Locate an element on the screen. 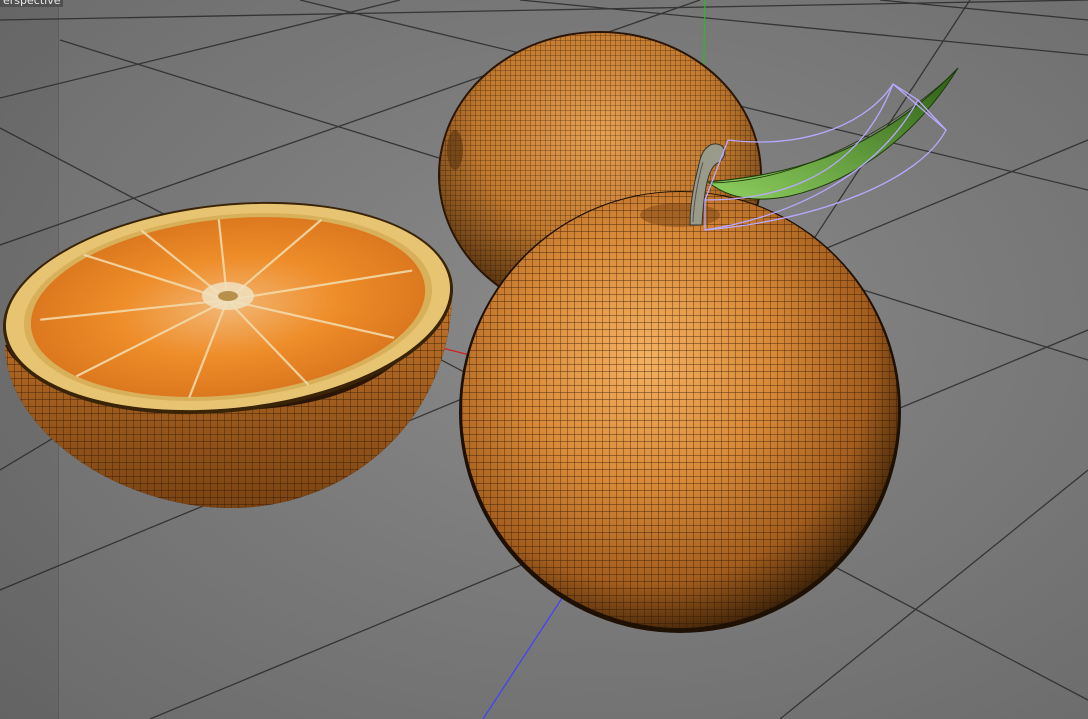 Image resolution: width=1088 pixels, height=719 pixels. view-label: erspective is located at coordinates (32, 3).